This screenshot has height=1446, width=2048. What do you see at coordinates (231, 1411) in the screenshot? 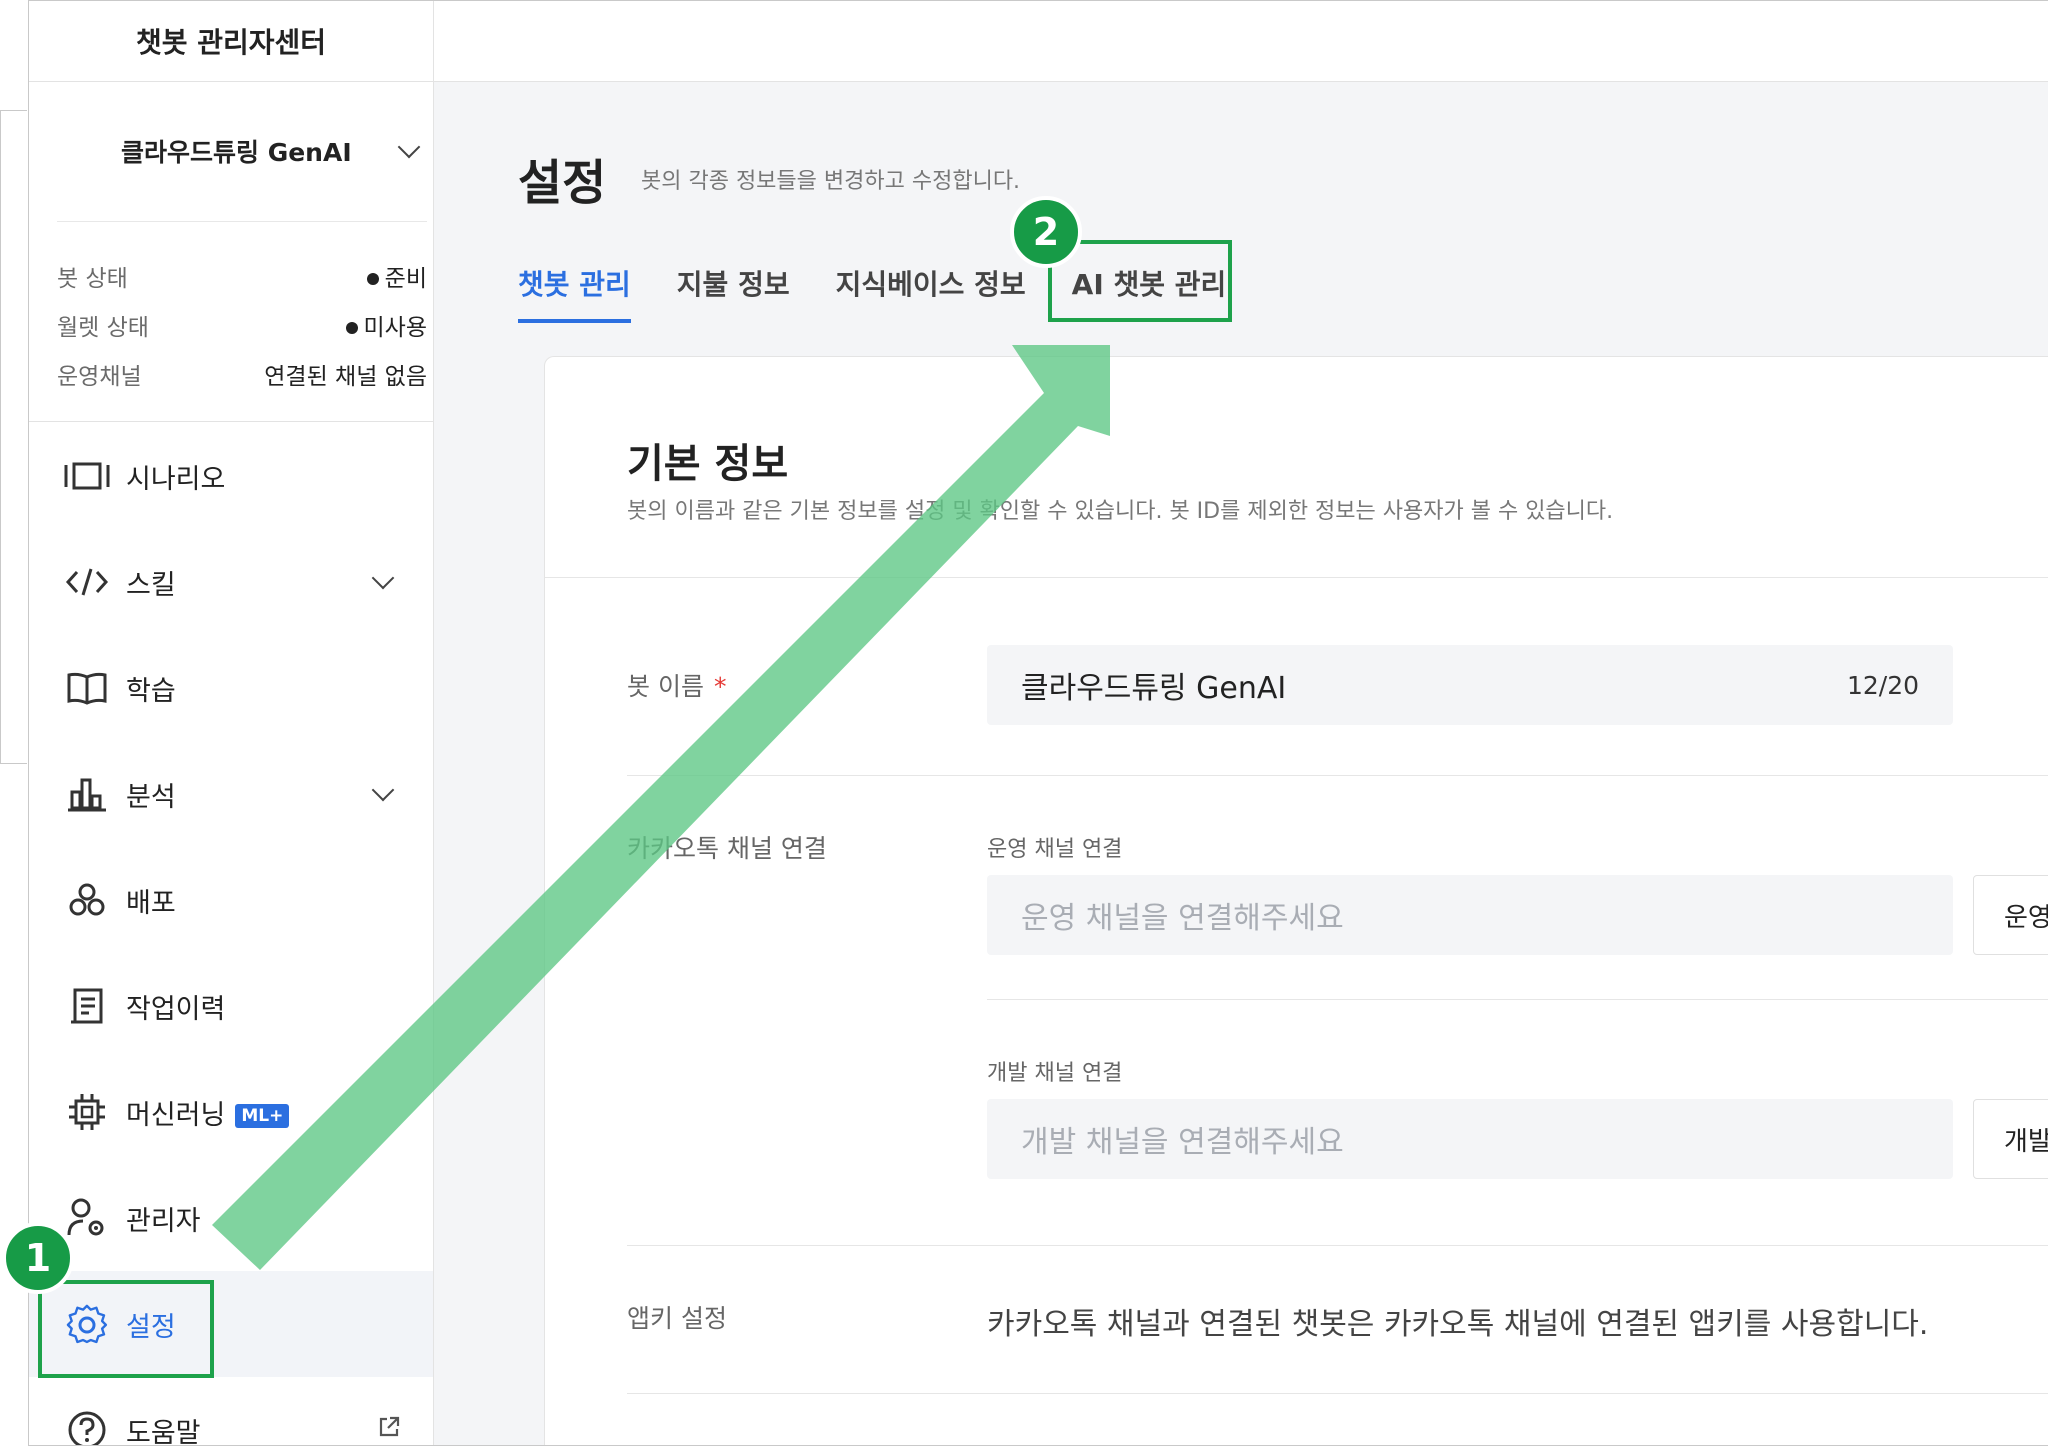
I see `sidebar-item-help: 도움말` at bounding box center [231, 1411].